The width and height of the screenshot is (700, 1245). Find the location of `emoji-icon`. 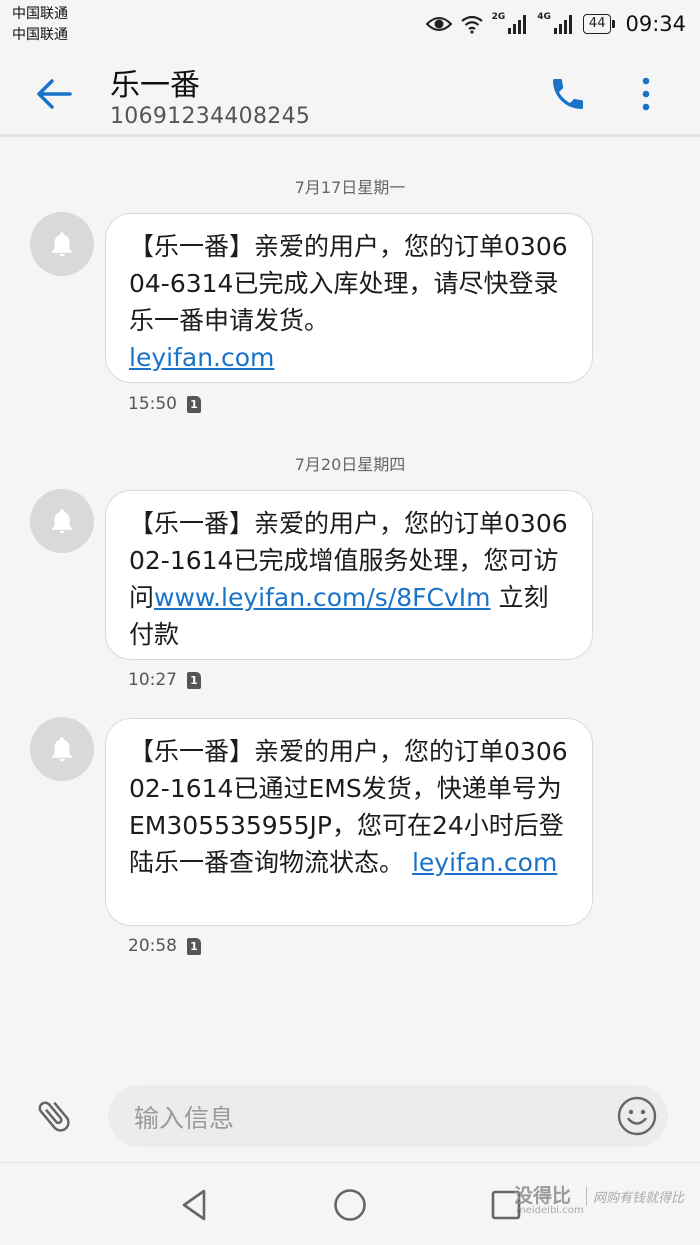

emoji-icon is located at coordinates (637, 1116).